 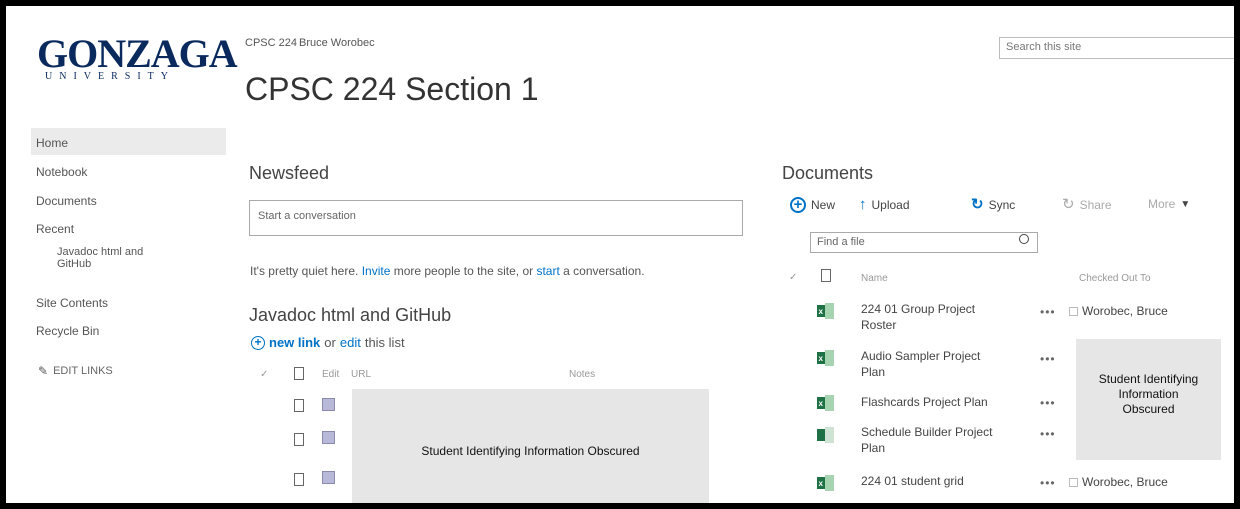 I want to click on nav-item-site-contents: Site Contents, so click(x=72, y=303).